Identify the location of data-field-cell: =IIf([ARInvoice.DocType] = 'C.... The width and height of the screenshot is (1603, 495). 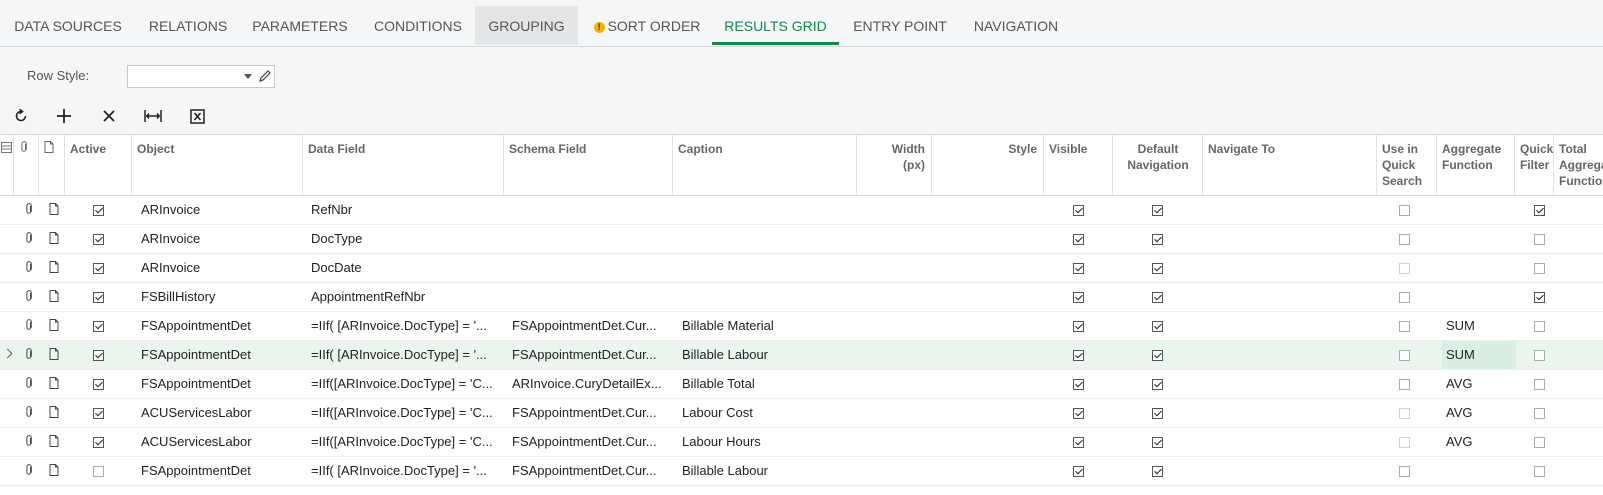
(405, 384).